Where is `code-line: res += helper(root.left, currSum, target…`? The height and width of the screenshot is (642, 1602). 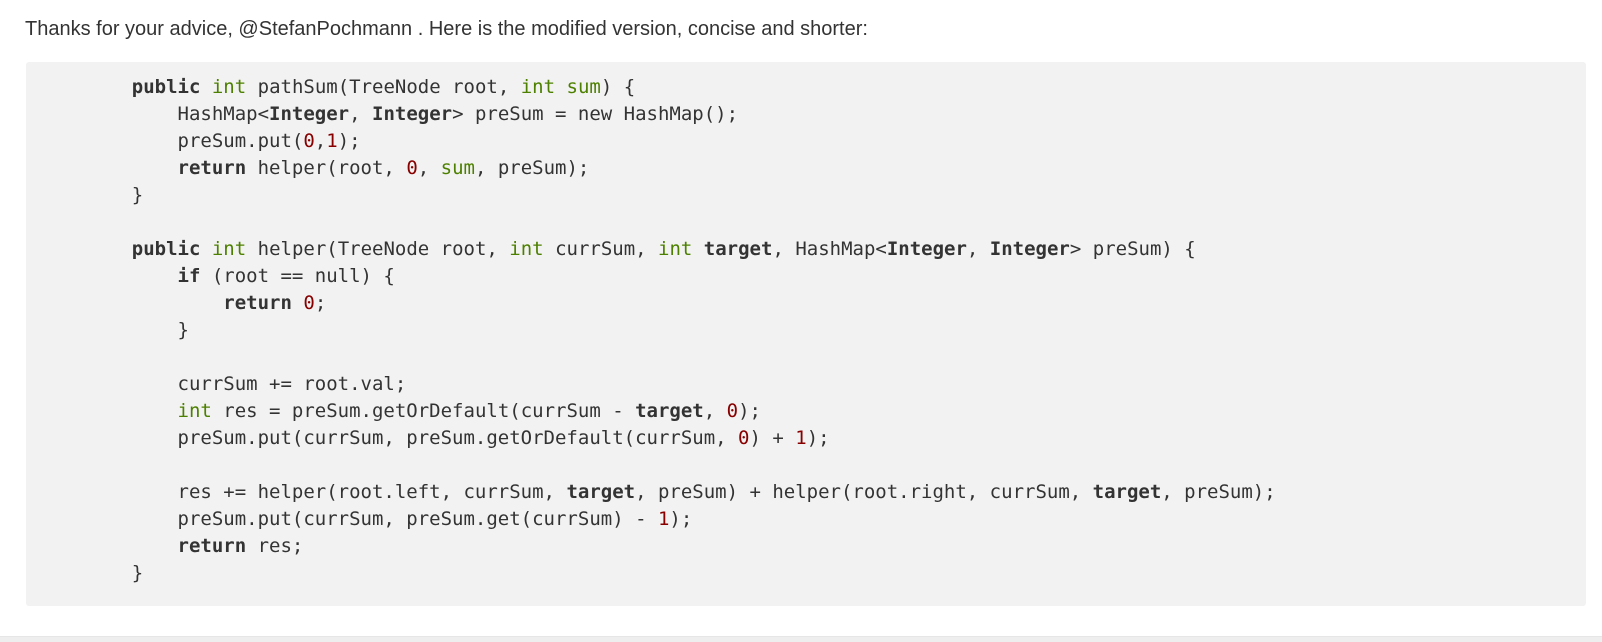 code-line: res += helper(root.left, currSum, target… is located at coordinates (681, 492).